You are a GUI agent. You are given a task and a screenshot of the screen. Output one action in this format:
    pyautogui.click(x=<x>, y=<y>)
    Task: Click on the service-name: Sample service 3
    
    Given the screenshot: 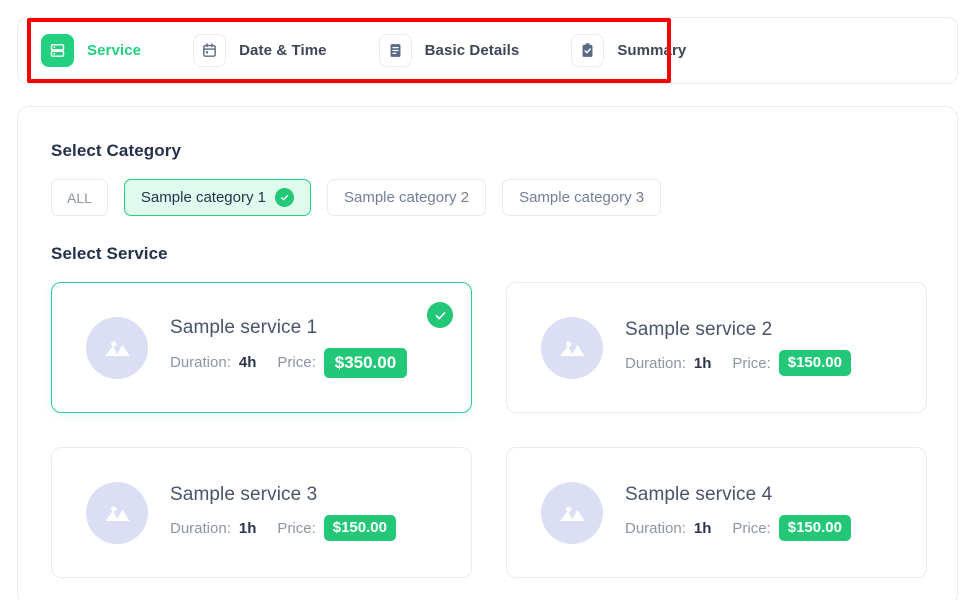 What is the action you would take?
    pyautogui.click(x=244, y=495)
    